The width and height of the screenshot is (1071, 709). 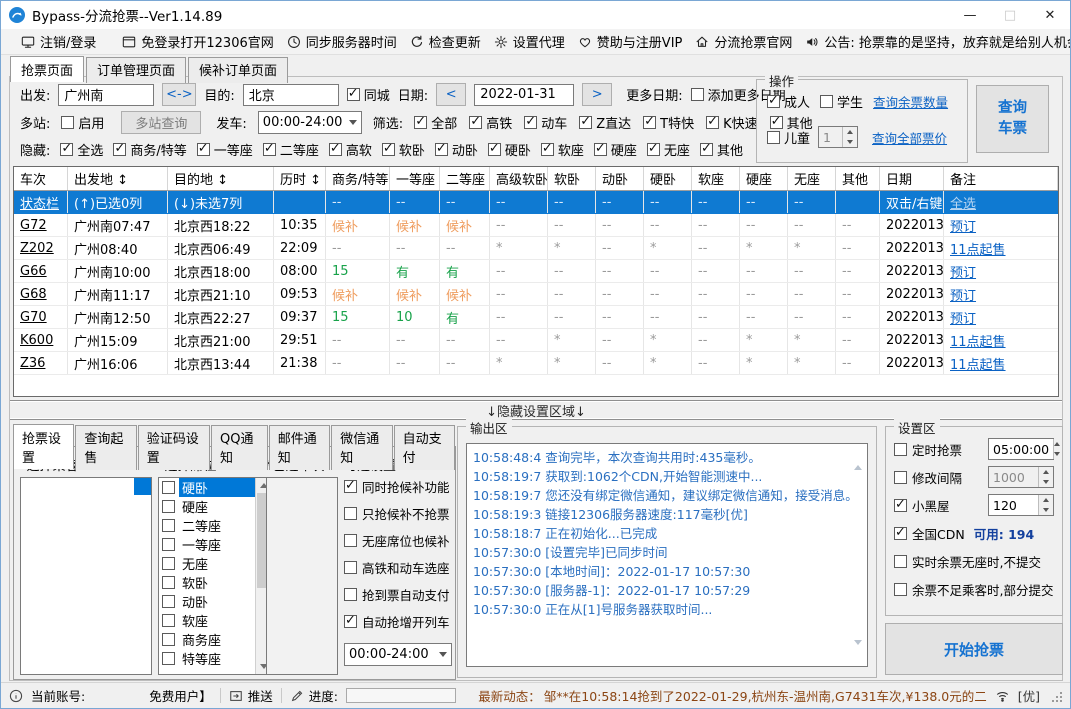 I want to click on table-cell: 状态栏, so click(x=41, y=202).